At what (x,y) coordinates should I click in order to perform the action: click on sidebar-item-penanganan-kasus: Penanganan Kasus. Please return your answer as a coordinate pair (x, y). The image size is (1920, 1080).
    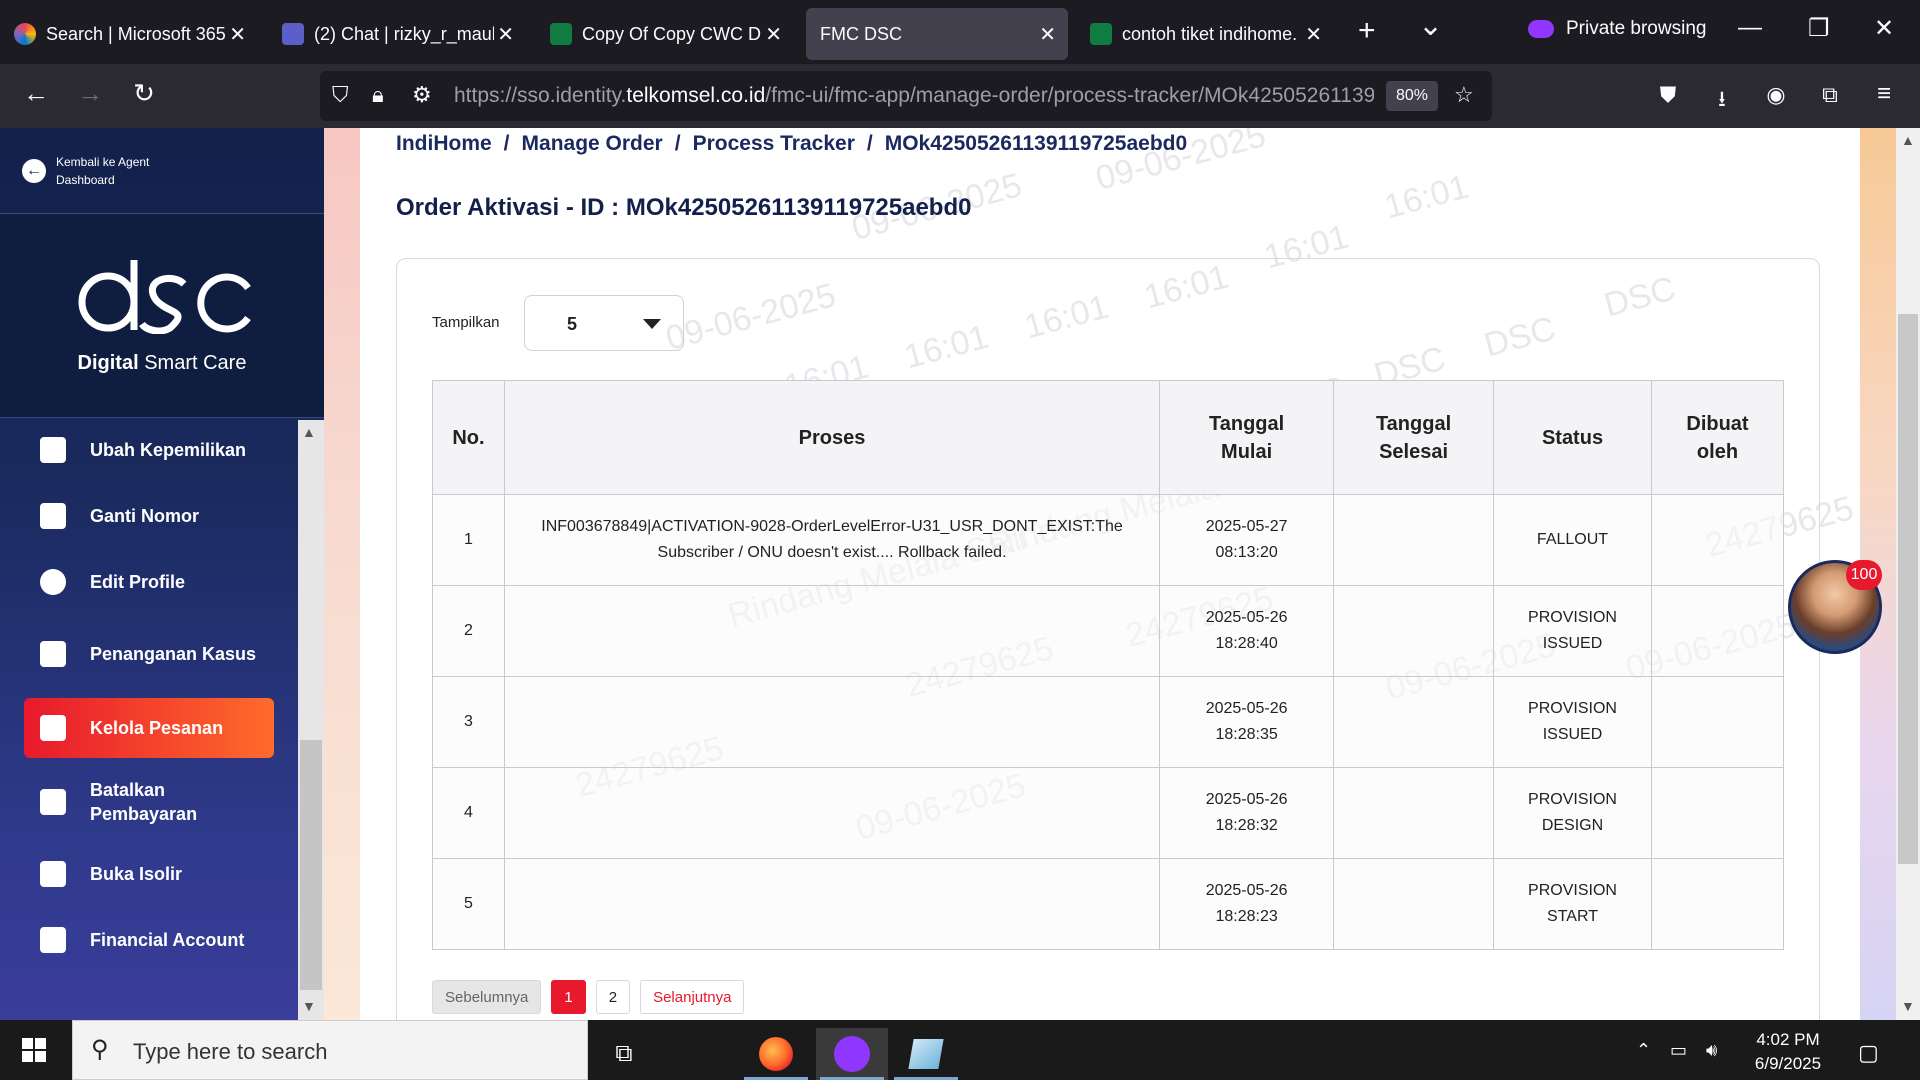
    Looking at the image, I should click on (149, 654).